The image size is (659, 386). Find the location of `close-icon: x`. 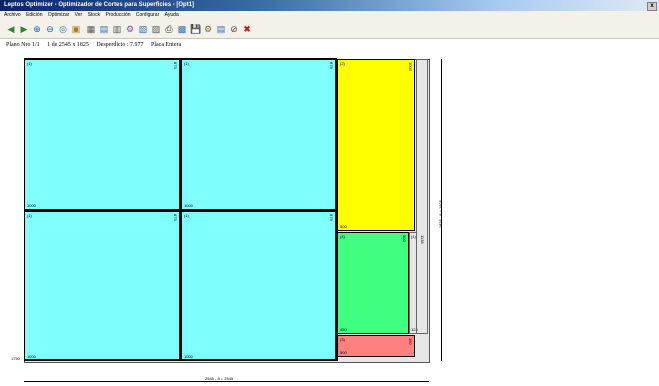

close-icon: x is located at coordinates (652, 6).